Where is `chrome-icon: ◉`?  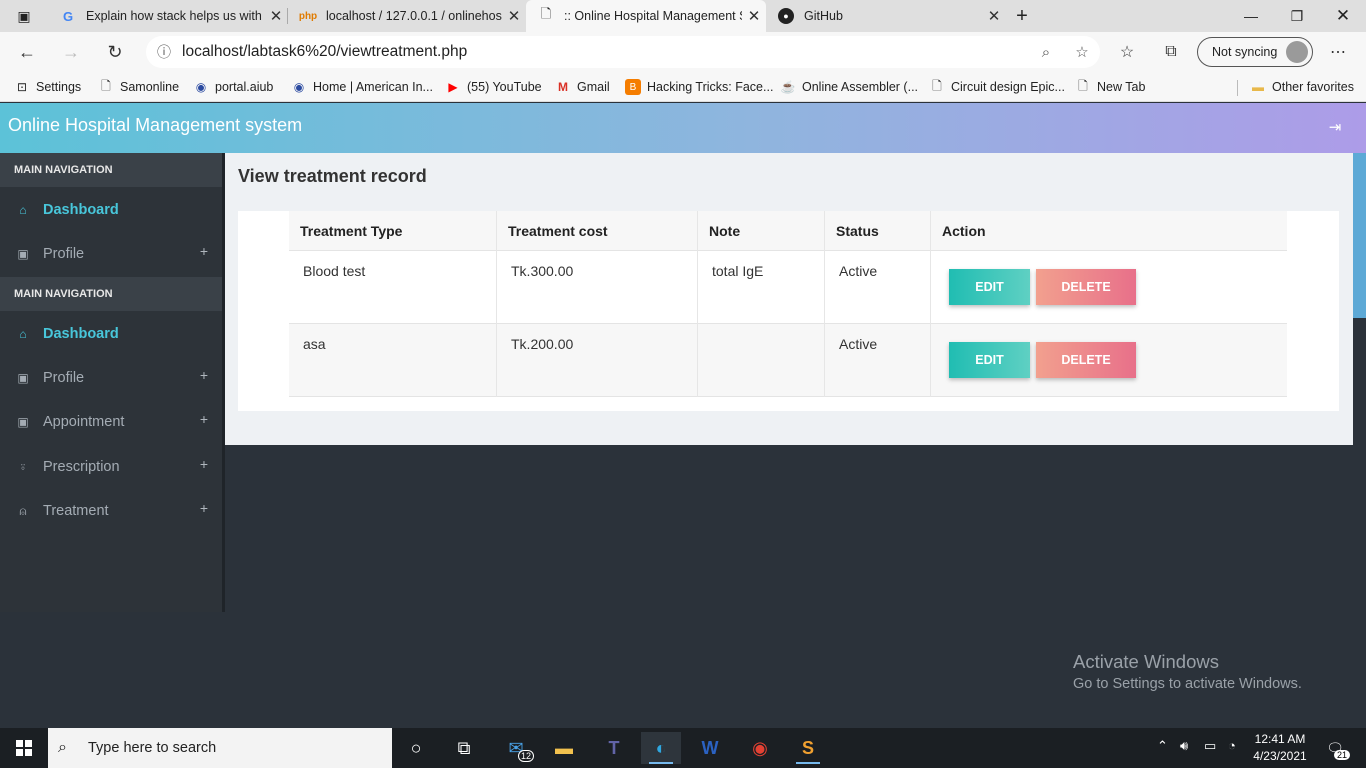 chrome-icon: ◉ is located at coordinates (760, 748).